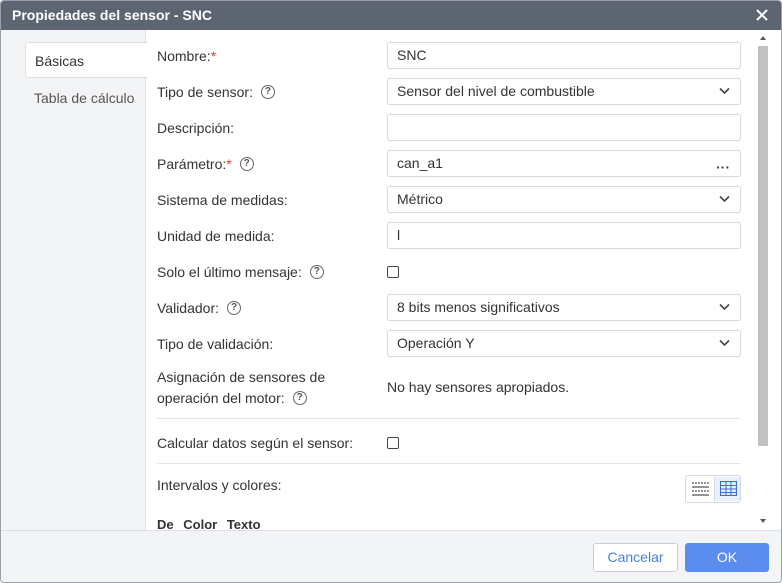 Image resolution: width=782 pixels, height=583 pixels. What do you see at coordinates (436, 343) in the screenshot?
I see `validation-type-value: Operación Y` at bounding box center [436, 343].